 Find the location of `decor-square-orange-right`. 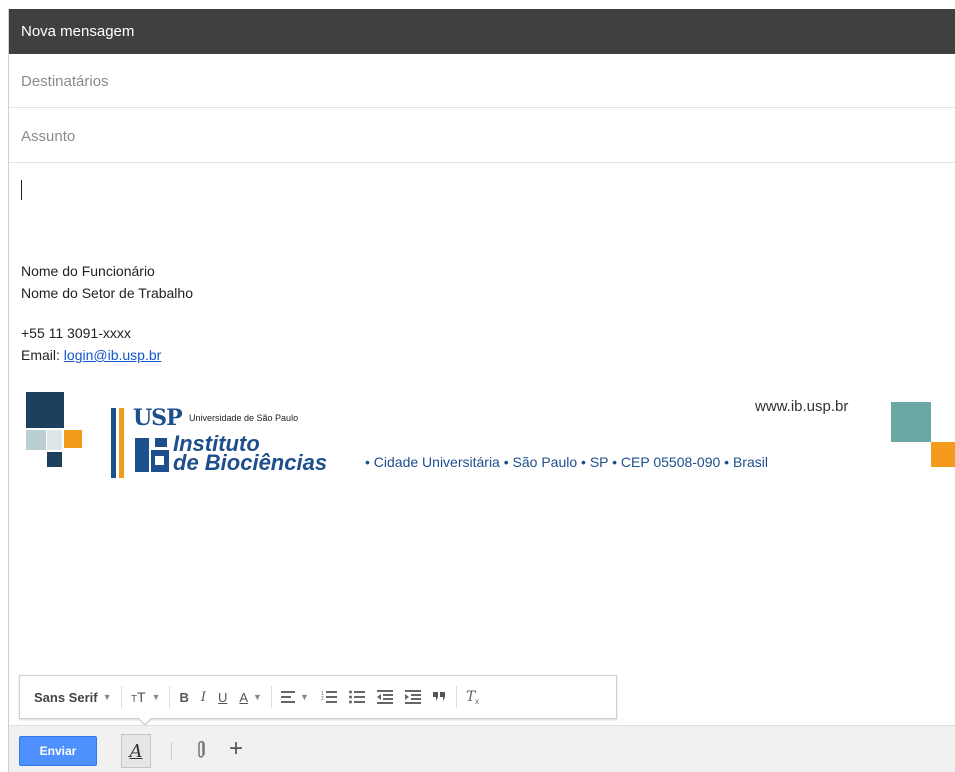

decor-square-orange-right is located at coordinates (943, 454).